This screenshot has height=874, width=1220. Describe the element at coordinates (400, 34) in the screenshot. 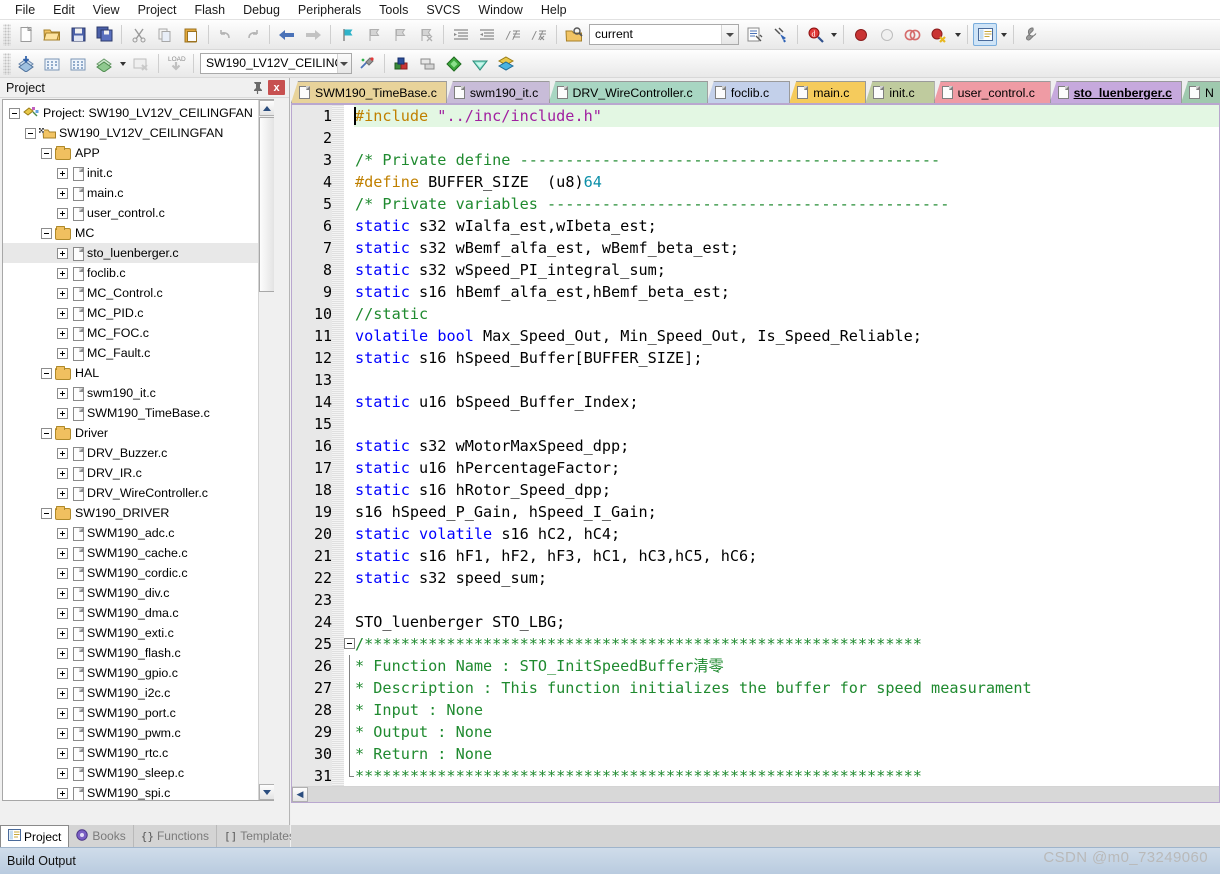

I see `bookmark-next-icon` at that location.